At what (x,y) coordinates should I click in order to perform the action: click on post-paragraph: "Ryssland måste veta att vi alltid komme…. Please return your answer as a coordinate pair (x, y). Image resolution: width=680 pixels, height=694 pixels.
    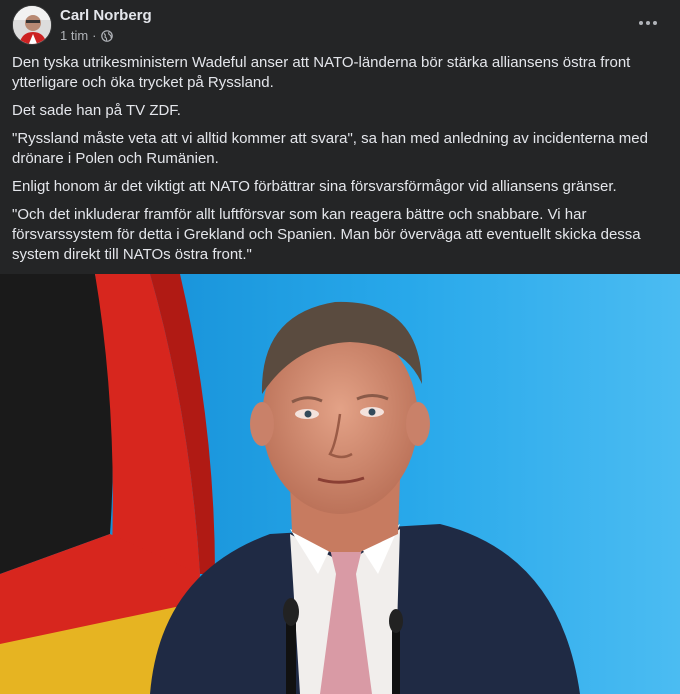
    Looking at the image, I should click on (330, 148).